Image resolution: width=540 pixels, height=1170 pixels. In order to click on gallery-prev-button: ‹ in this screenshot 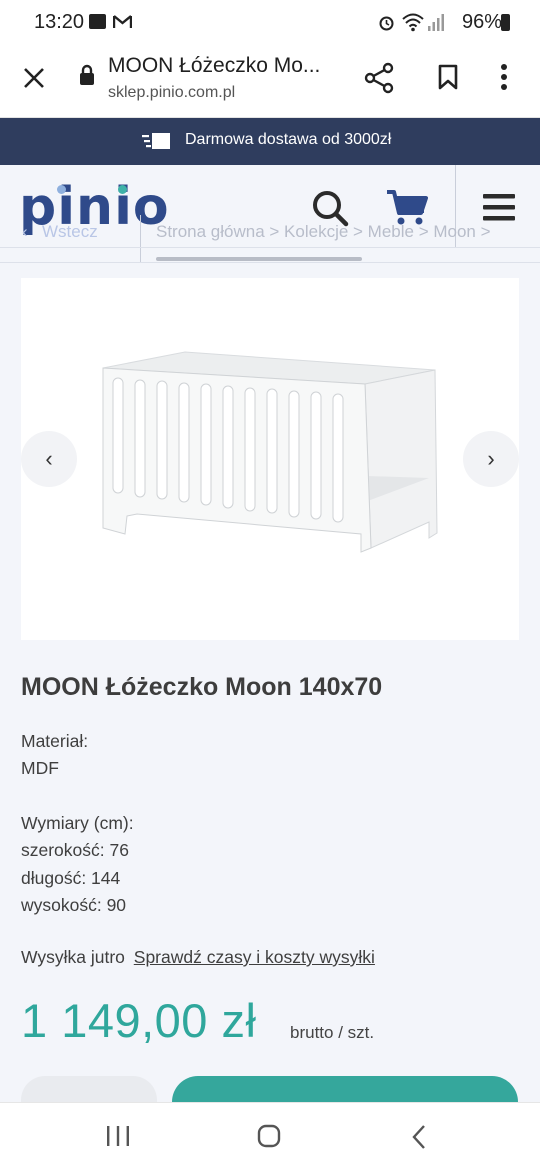, I will do `click(49, 459)`.